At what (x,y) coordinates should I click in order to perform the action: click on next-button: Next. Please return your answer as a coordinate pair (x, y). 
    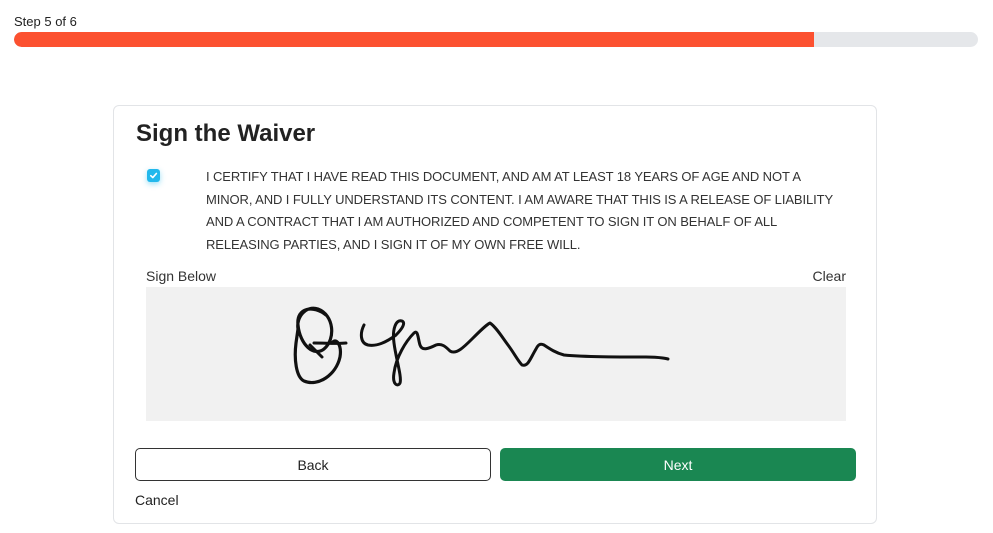
    Looking at the image, I should click on (678, 464).